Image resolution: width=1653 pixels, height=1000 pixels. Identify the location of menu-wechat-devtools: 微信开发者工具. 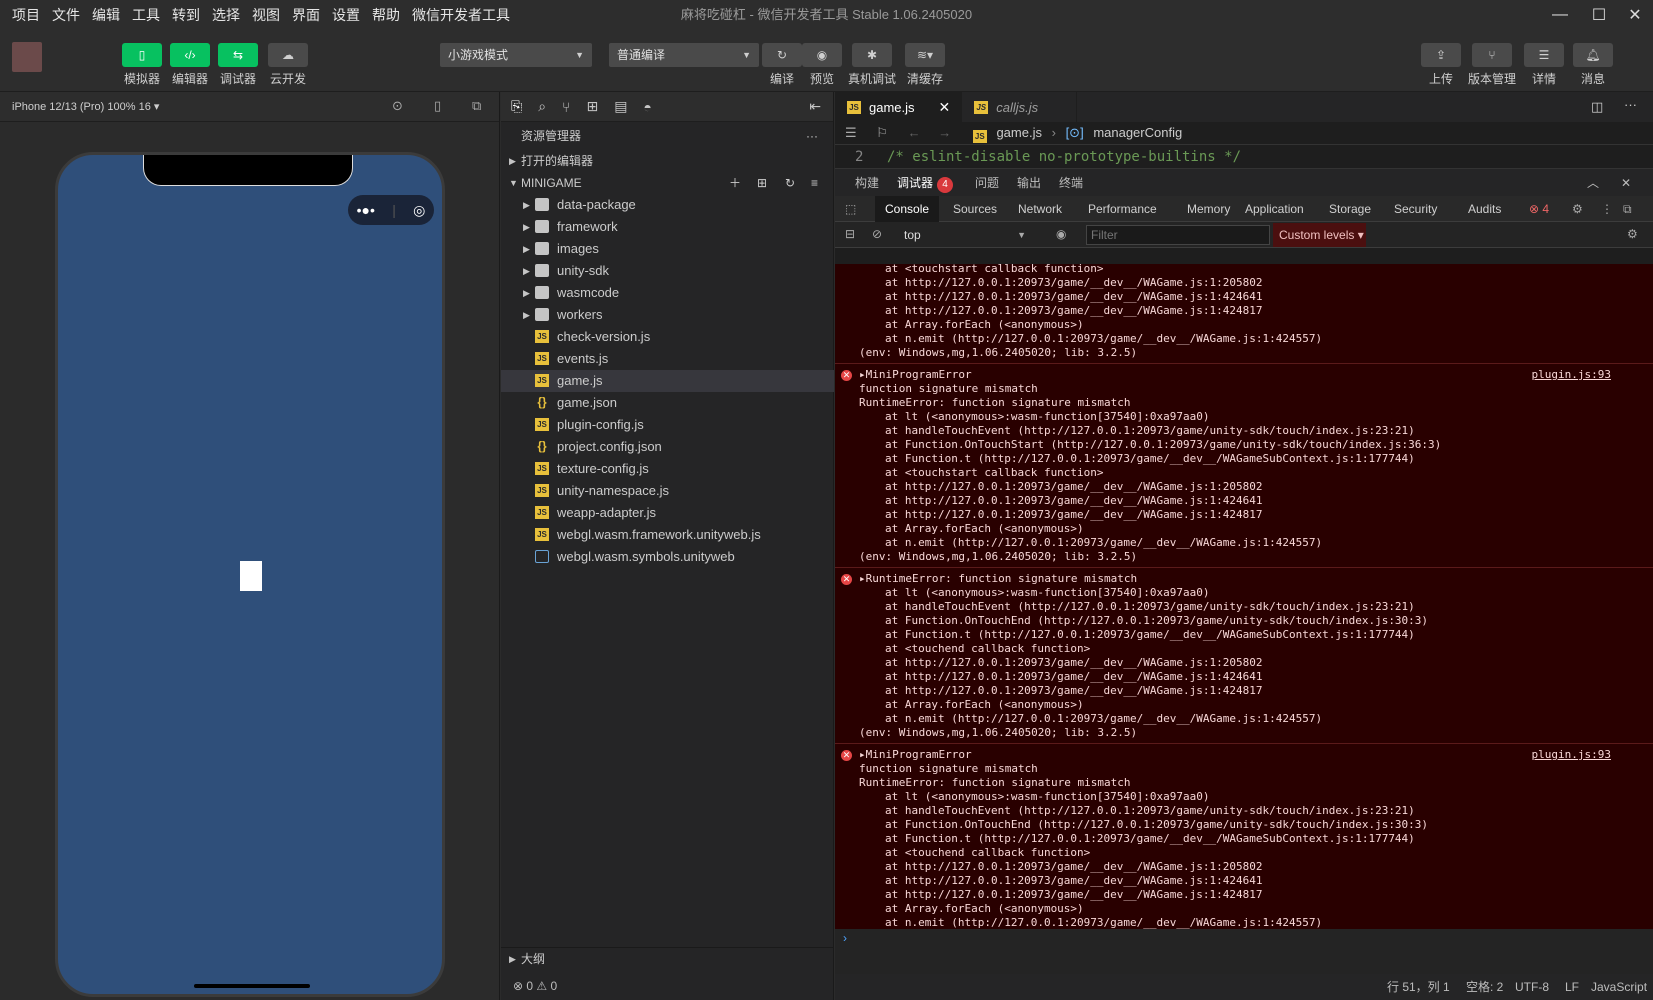
(461, 15).